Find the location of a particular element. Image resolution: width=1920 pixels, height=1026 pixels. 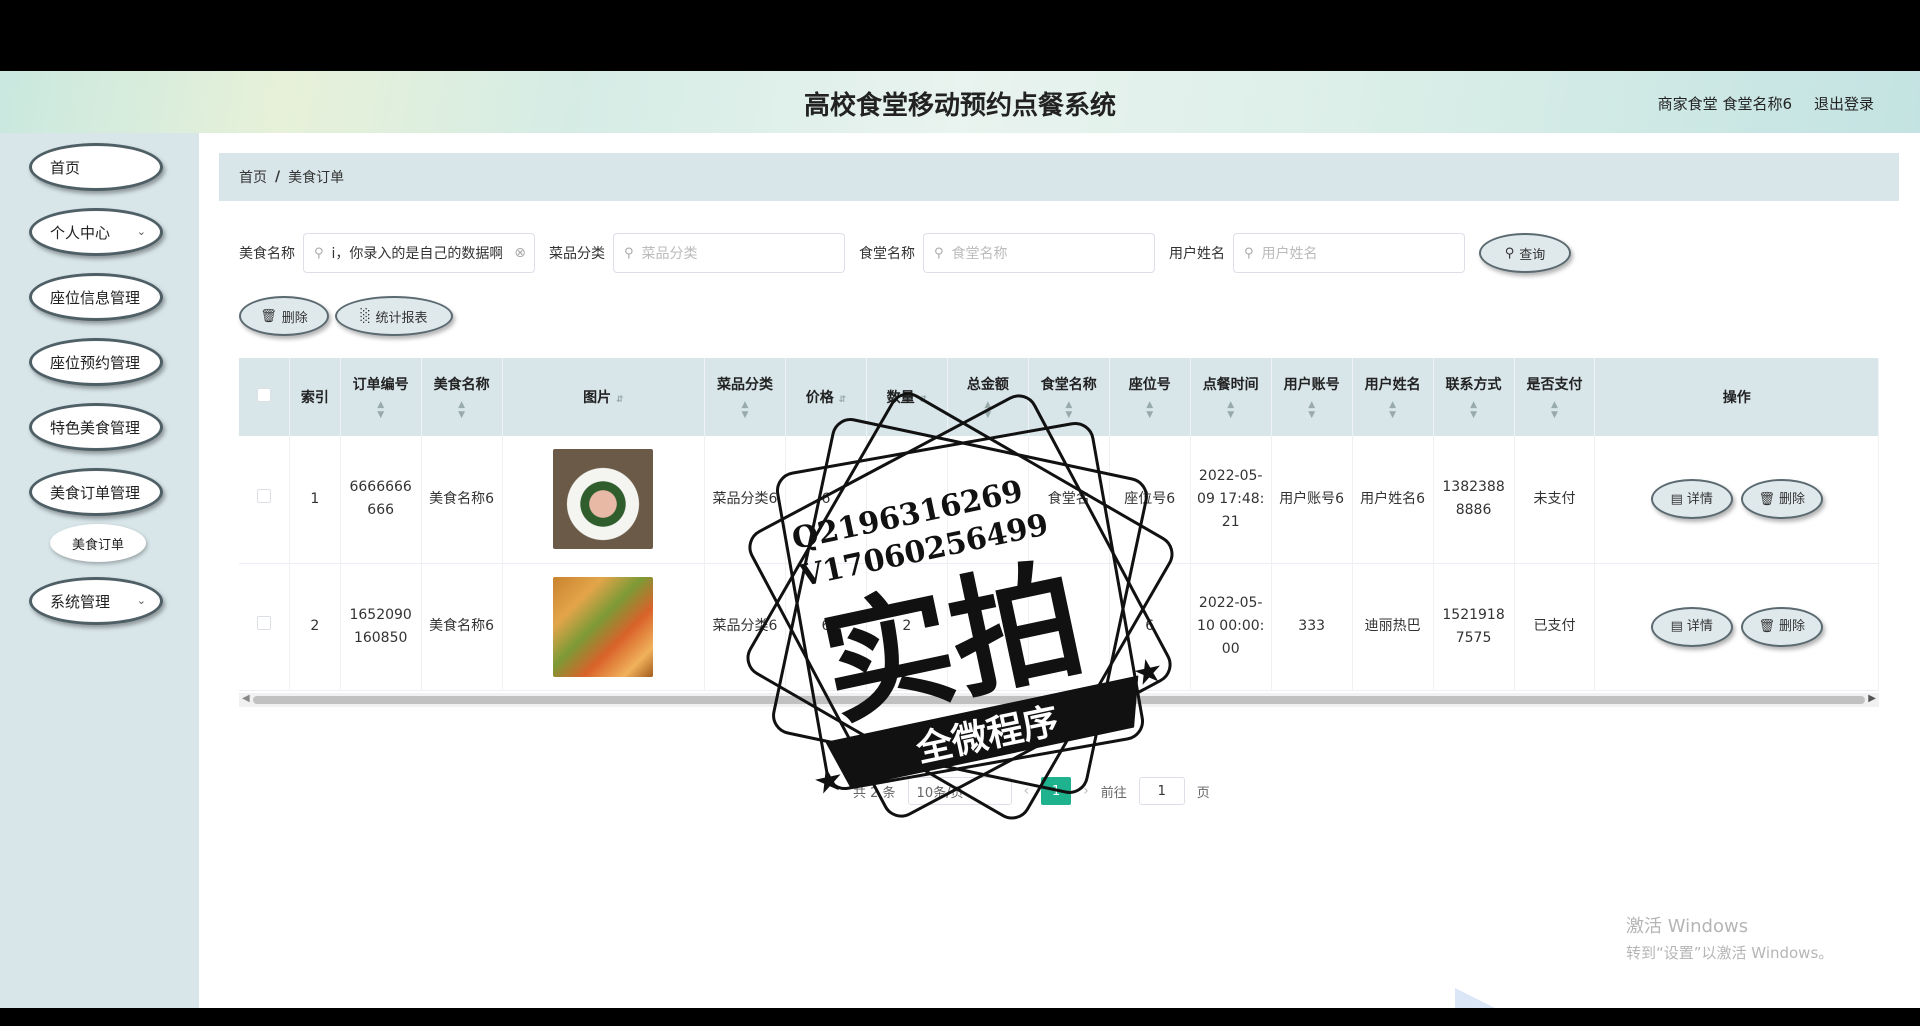

column-header: 操作 is located at coordinates (1736, 397).